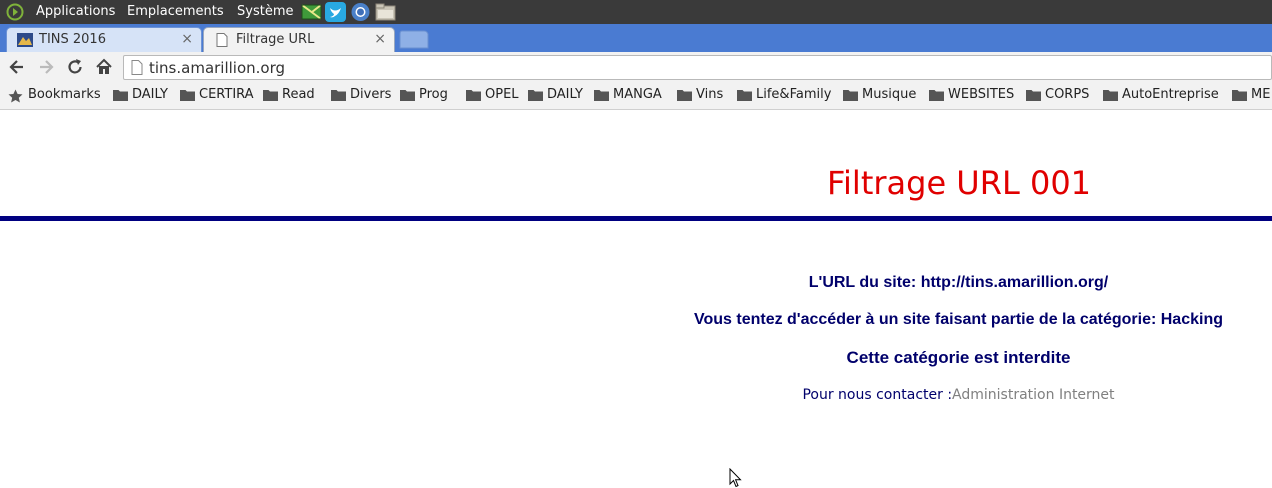 The image size is (1272, 488). Describe the element at coordinates (371, 94) in the screenshot. I see `bookmark-folder-label: Divers` at that location.